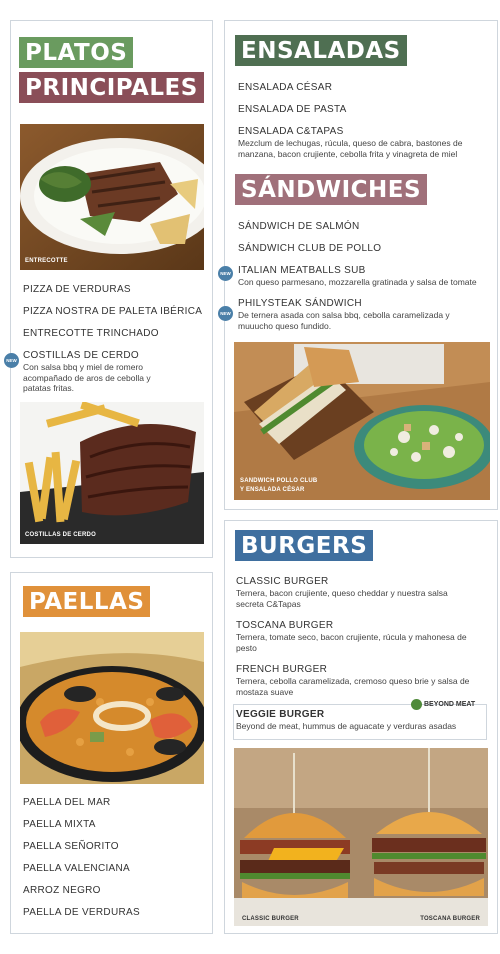 This screenshot has width=500, height=954. Describe the element at coordinates (361, 837) in the screenshot. I see `burger-photo: CLASSIC BURGER TOSCANA BURGER` at that location.